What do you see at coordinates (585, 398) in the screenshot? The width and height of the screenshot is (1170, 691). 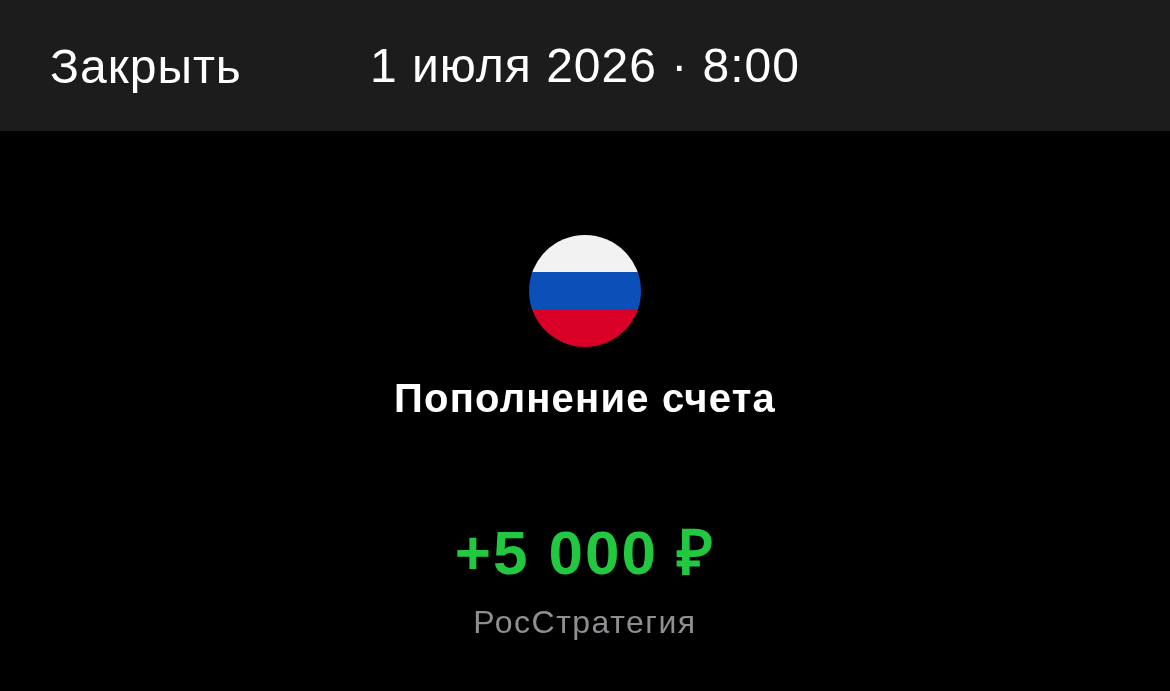 I see `operation-title: Пополнение счета` at bounding box center [585, 398].